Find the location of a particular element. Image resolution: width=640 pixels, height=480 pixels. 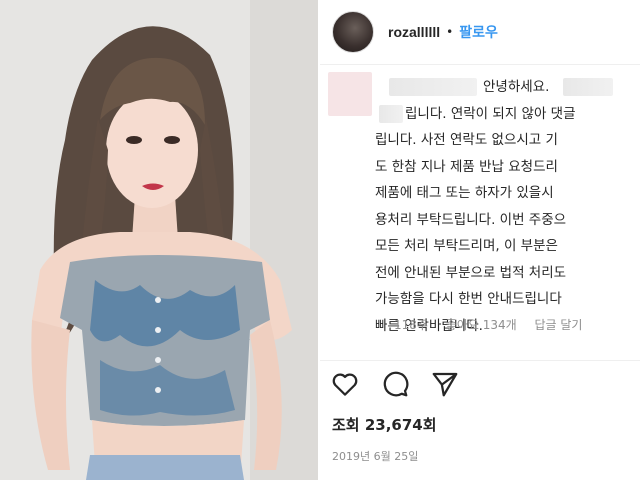

comment-meta: 118주 좋아요 134개 답글 달기 is located at coordinates (495, 324).